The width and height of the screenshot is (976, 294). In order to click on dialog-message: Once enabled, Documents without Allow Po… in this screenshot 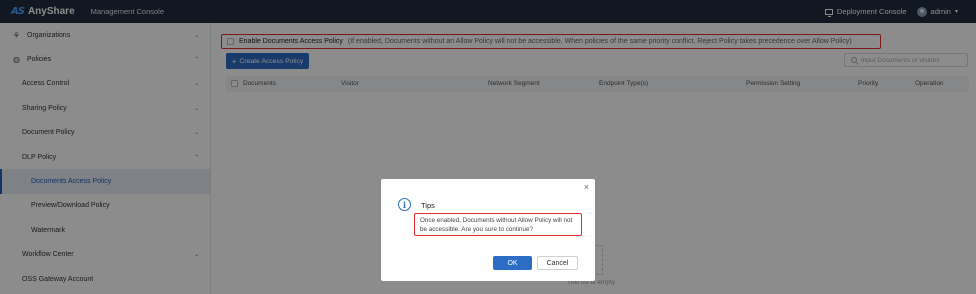, I will do `click(498, 224)`.